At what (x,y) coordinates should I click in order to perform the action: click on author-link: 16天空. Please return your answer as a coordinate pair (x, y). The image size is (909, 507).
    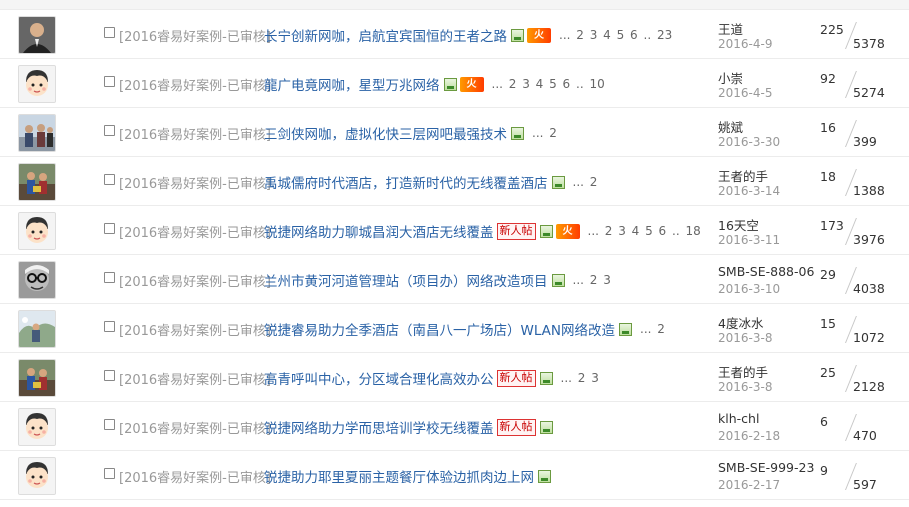
    Looking at the image, I should click on (738, 224).